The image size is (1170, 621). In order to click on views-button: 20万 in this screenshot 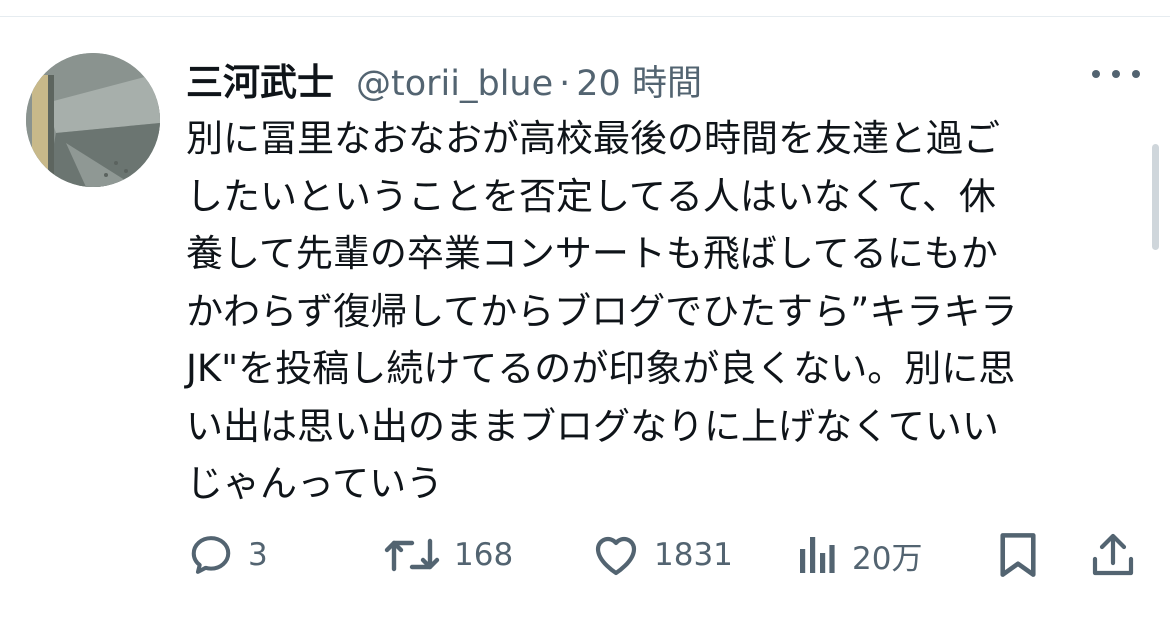, I will do `click(859, 555)`.